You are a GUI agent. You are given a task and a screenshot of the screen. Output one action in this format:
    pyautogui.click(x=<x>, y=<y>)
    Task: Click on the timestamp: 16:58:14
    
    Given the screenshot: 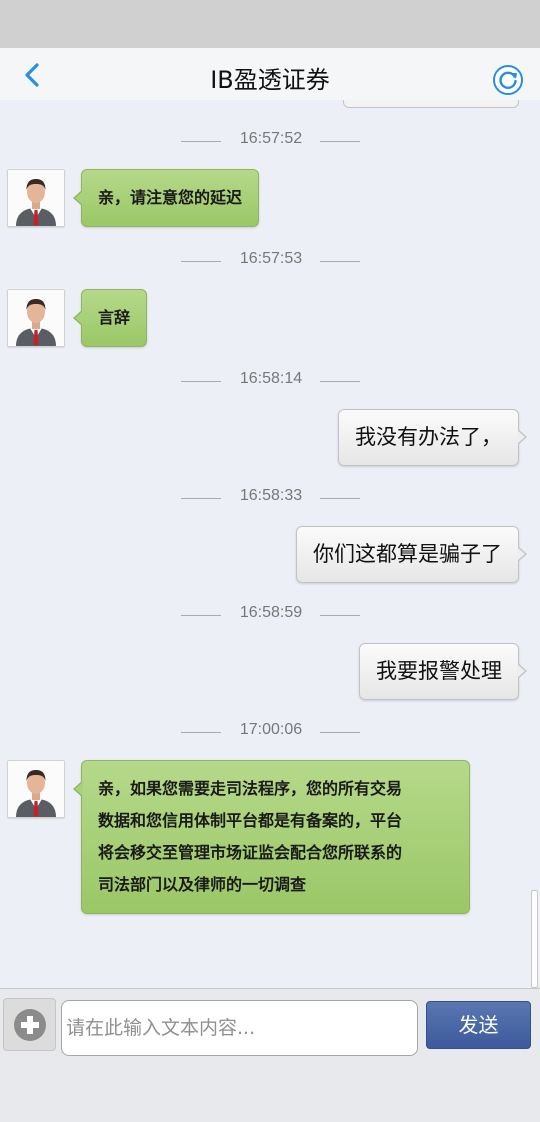 What is the action you would take?
    pyautogui.click(x=271, y=378)
    